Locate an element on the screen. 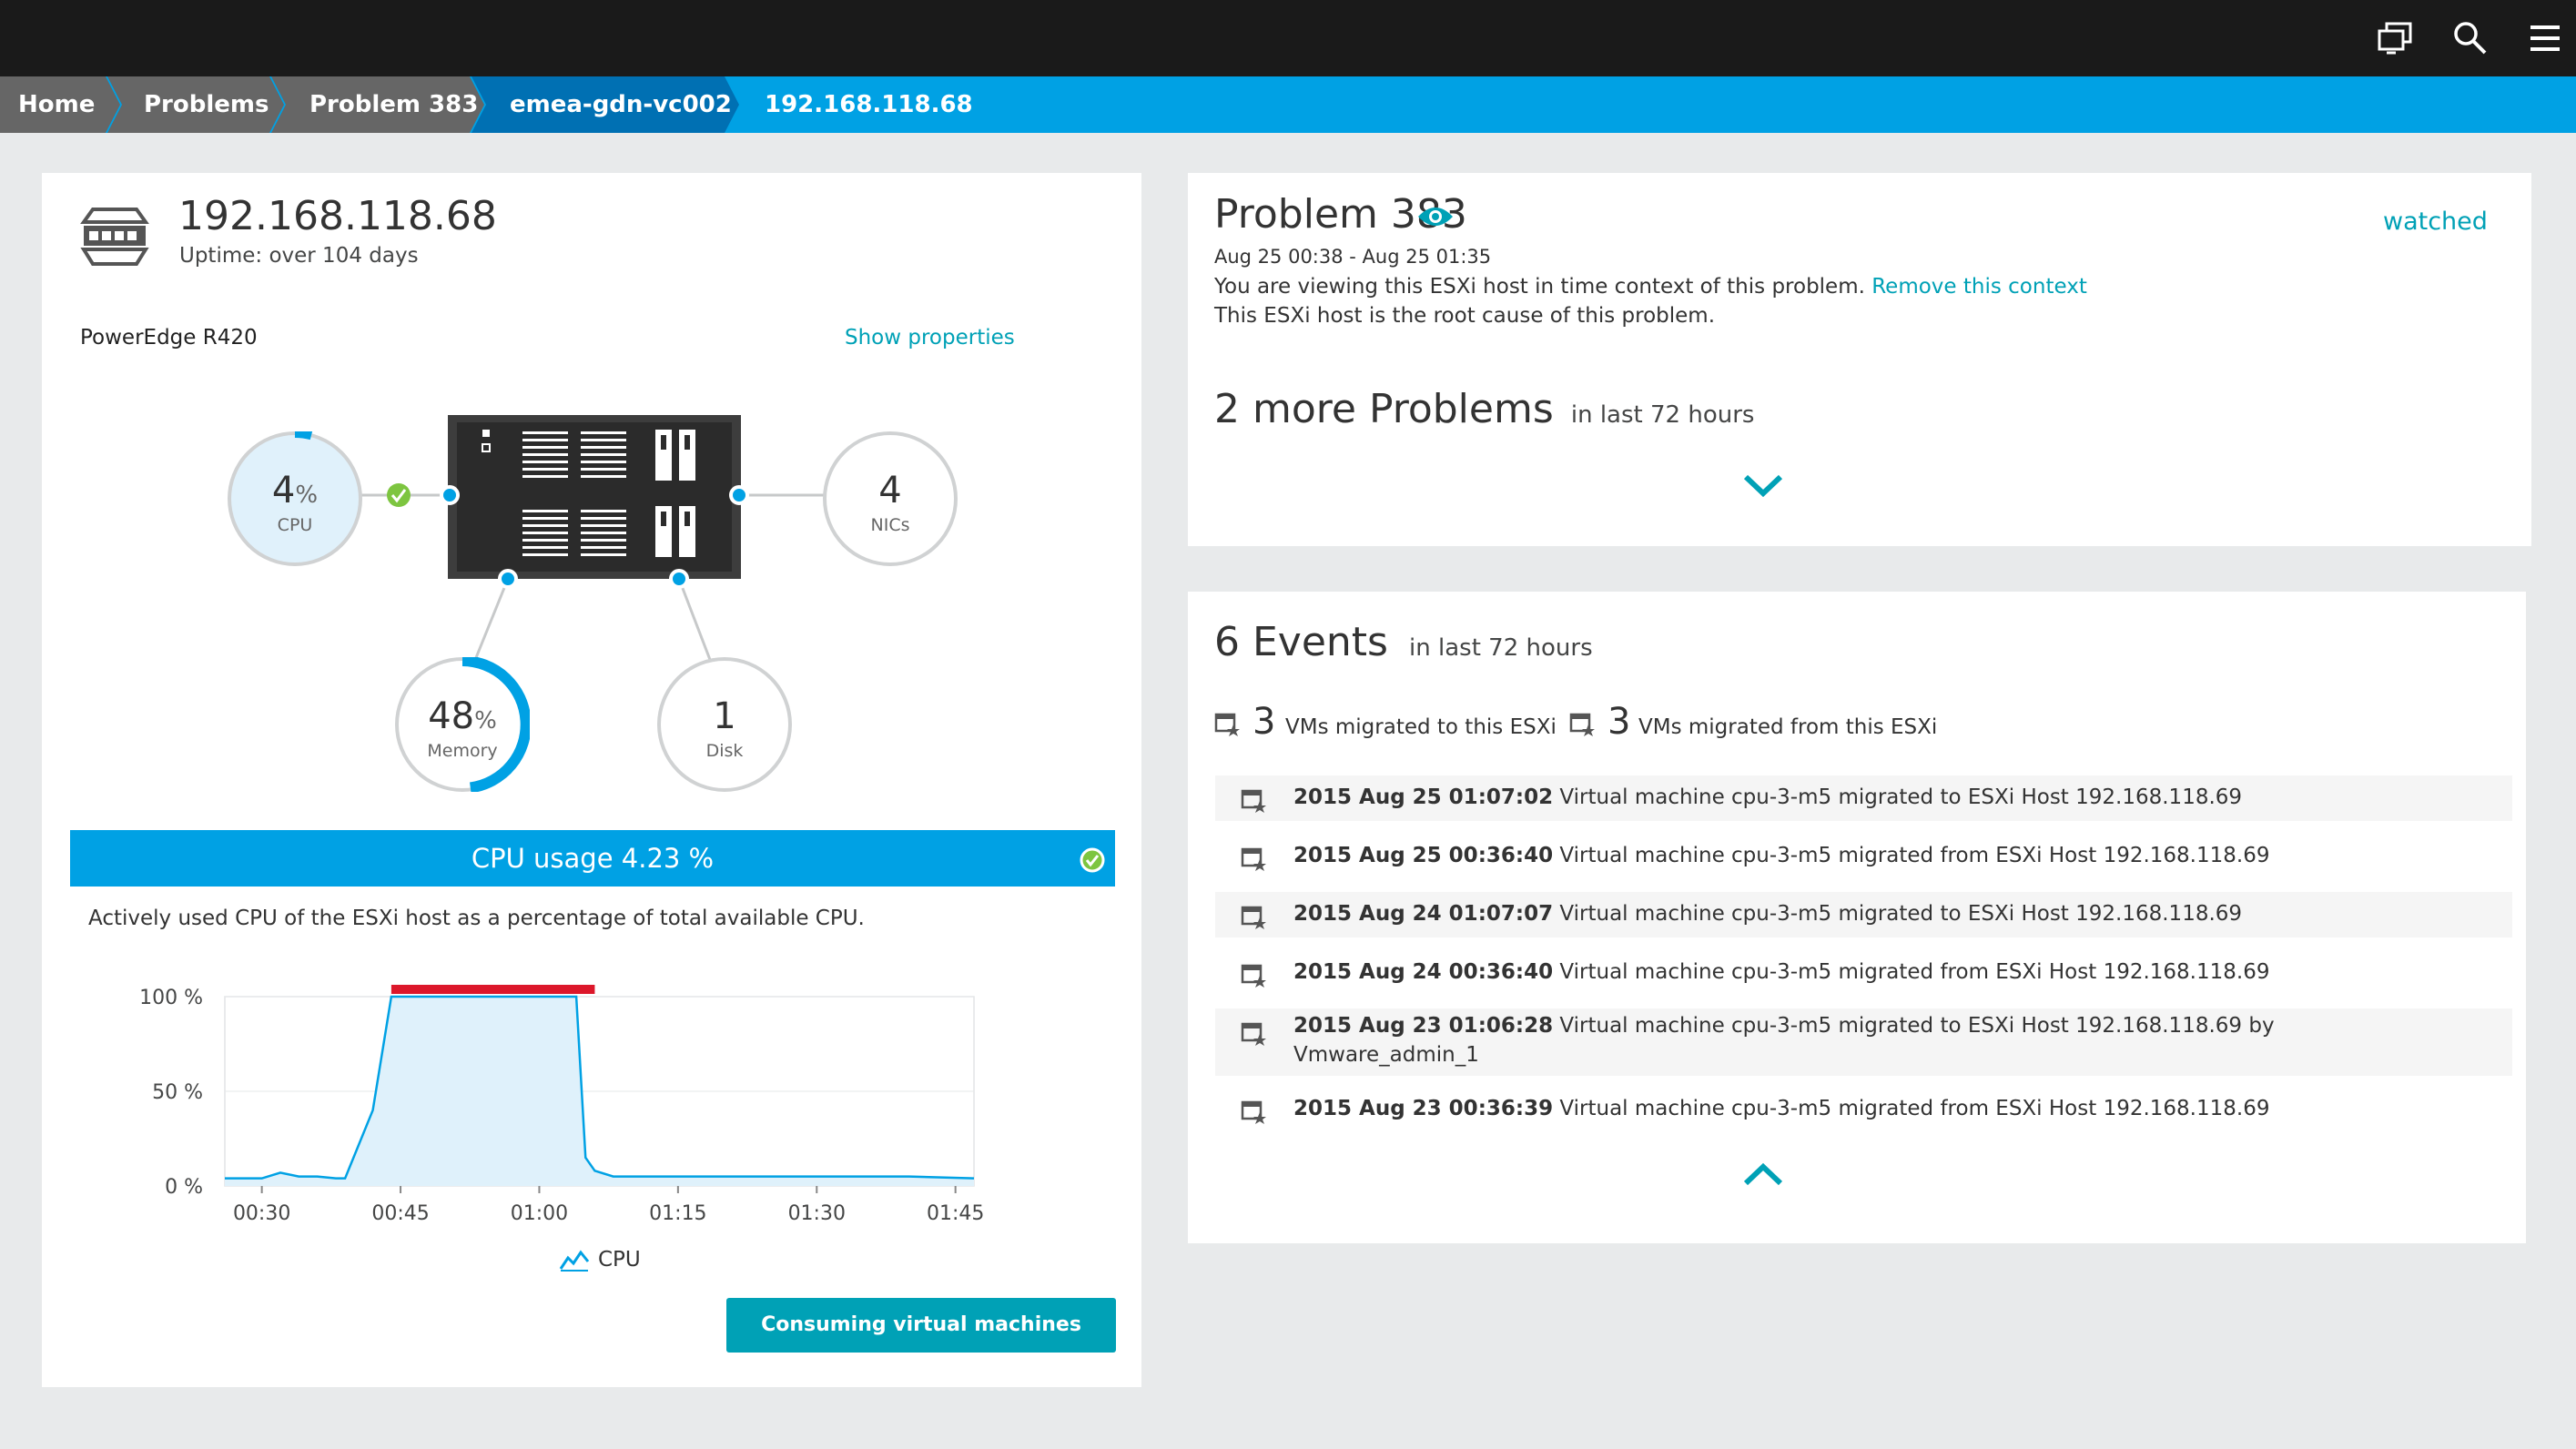 The height and width of the screenshot is (1449, 2576). consuming-vms-button: Consuming virtual machines is located at coordinates (921, 1325).